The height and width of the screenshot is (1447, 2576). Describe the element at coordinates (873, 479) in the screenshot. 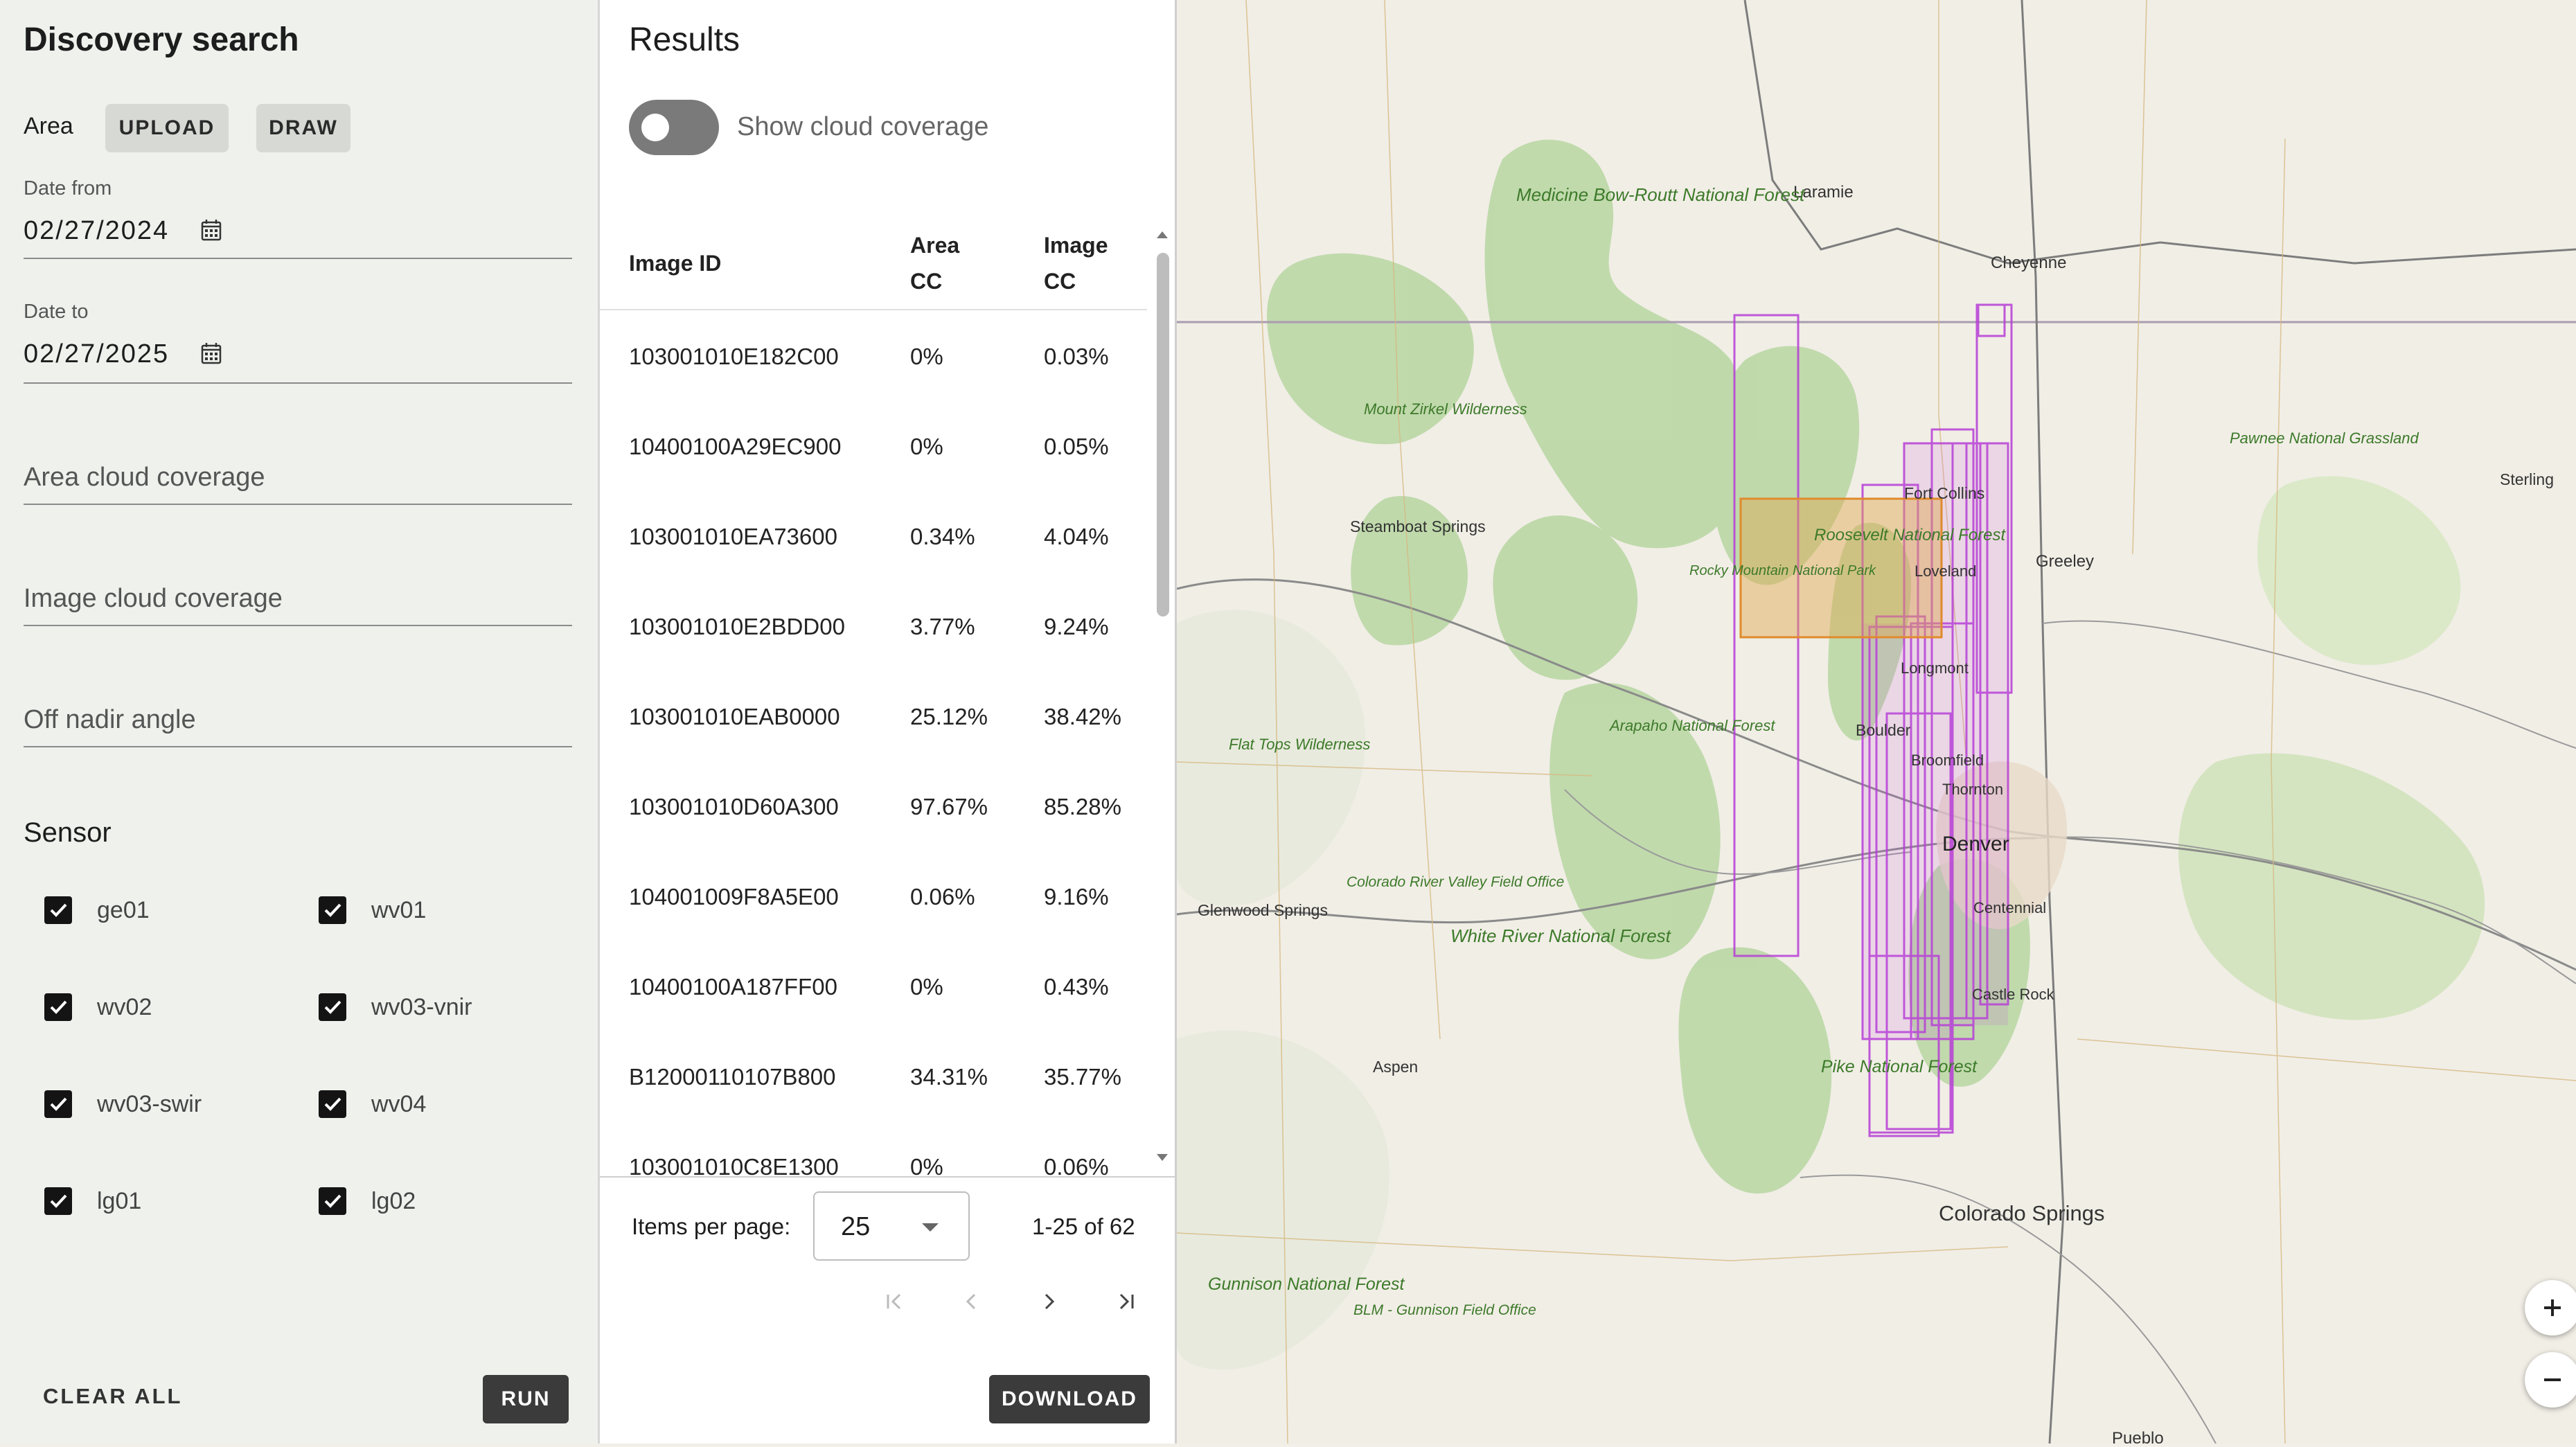

I see `table-row: 10400100A29EC900 0% 0.05%` at that location.